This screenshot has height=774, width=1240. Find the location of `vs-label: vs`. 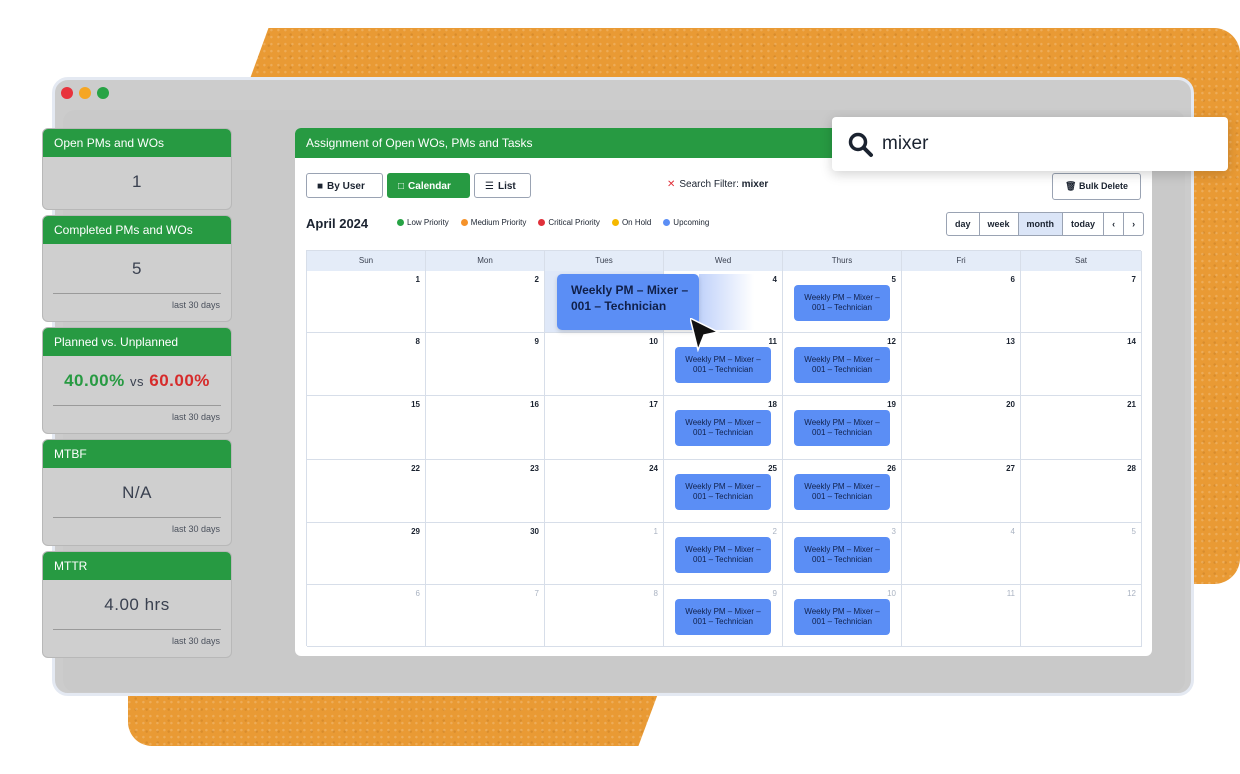

vs-label: vs is located at coordinates (137, 381).